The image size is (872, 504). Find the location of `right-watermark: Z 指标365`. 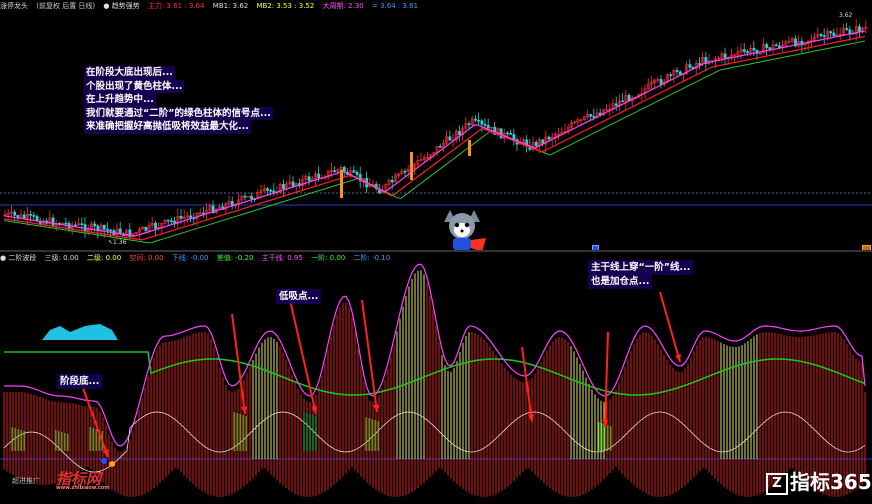

right-watermark: Z 指标365 is located at coordinates (819, 480).